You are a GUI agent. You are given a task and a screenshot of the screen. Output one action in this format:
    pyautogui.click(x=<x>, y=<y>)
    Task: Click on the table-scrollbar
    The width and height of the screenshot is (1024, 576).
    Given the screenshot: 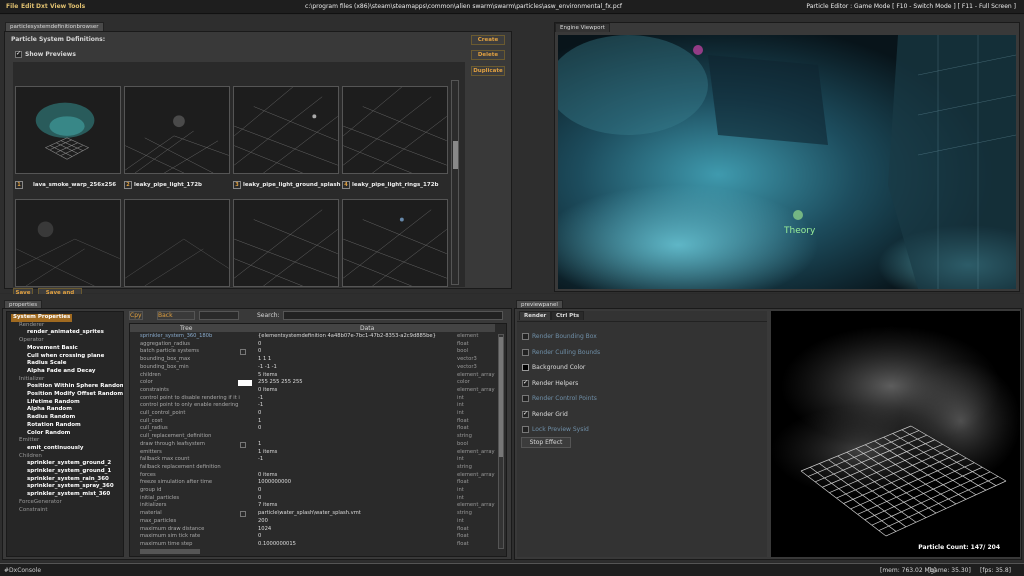 What is the action you would take?
    pyautogui.click(x=501, y=441)
    